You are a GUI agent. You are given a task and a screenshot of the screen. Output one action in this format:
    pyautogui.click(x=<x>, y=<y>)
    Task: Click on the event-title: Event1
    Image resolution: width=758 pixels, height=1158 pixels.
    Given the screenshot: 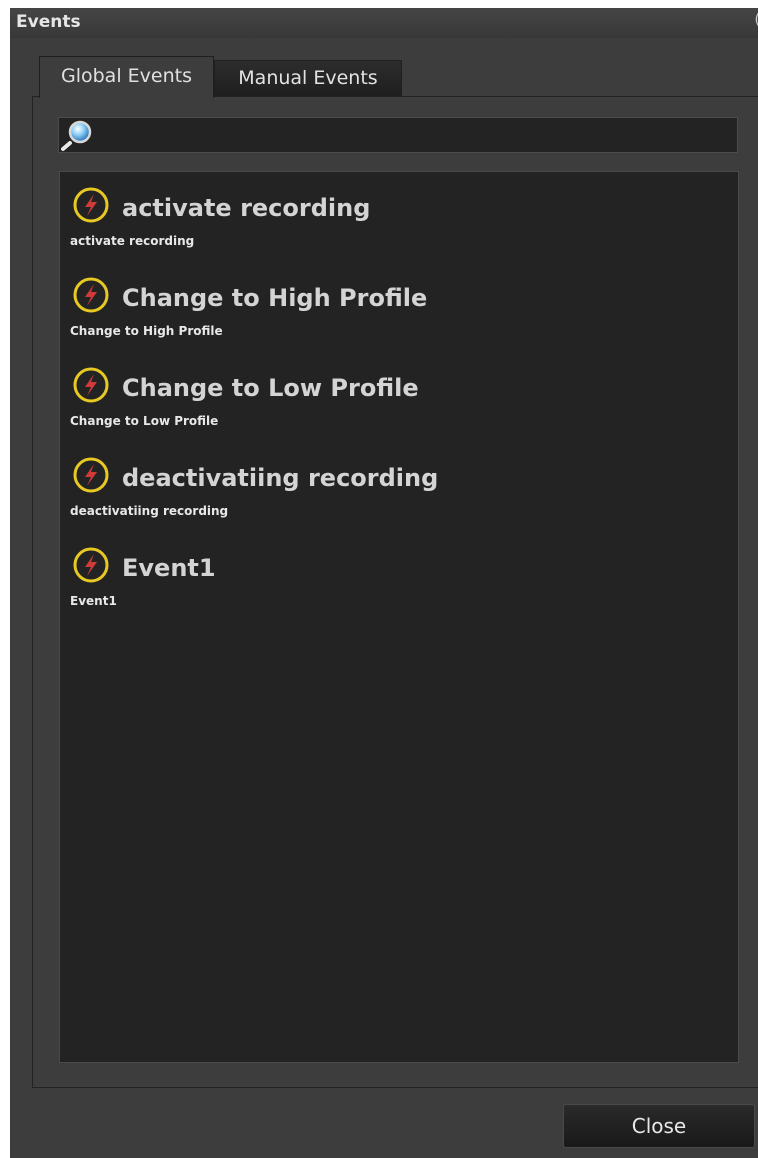 What is the action you would take?
    pyautogui.click(x=169, y=568)
    